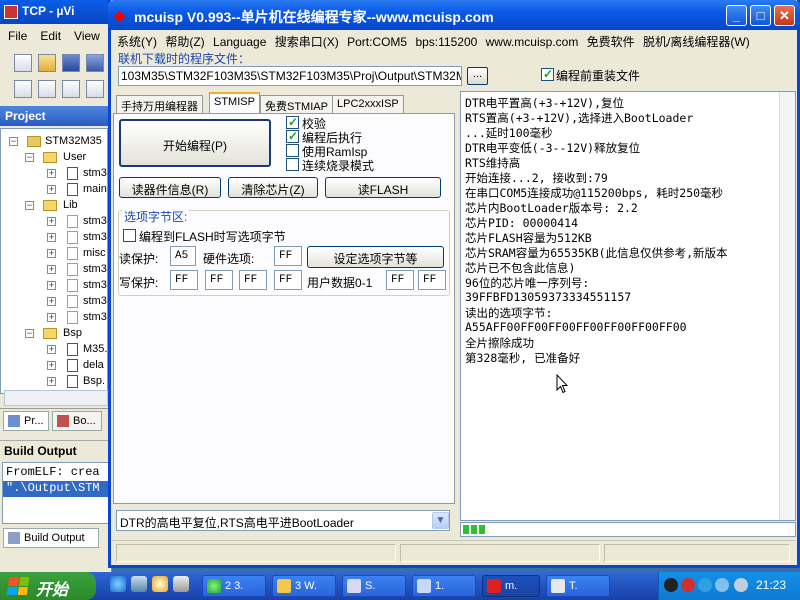 The height and width of the screenshot is (600, 800). Describe the element at coordinates (598, 76) in the screenshot. I see `reload-before-program-label: 编程前重装文件` at that location.